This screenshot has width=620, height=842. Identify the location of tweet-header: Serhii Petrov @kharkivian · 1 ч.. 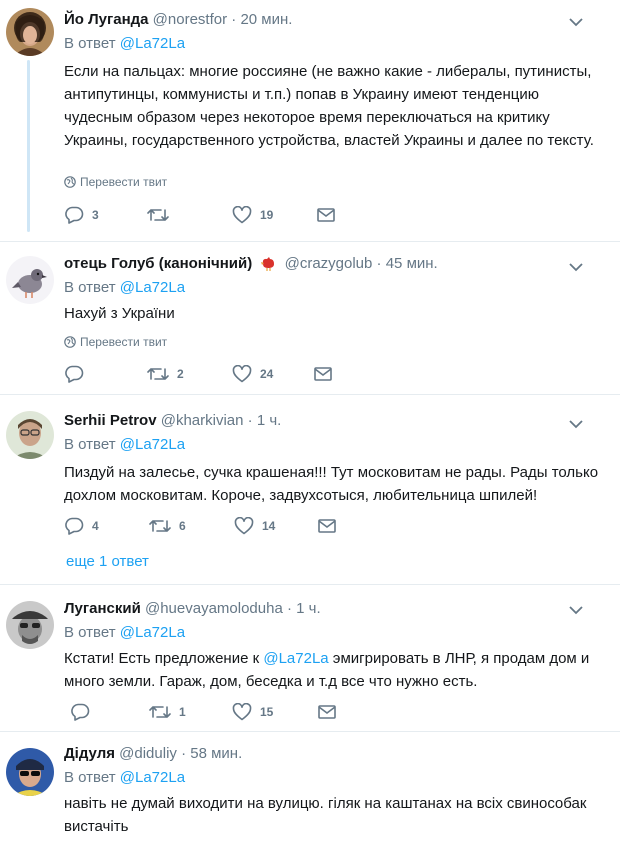
(172, 421).